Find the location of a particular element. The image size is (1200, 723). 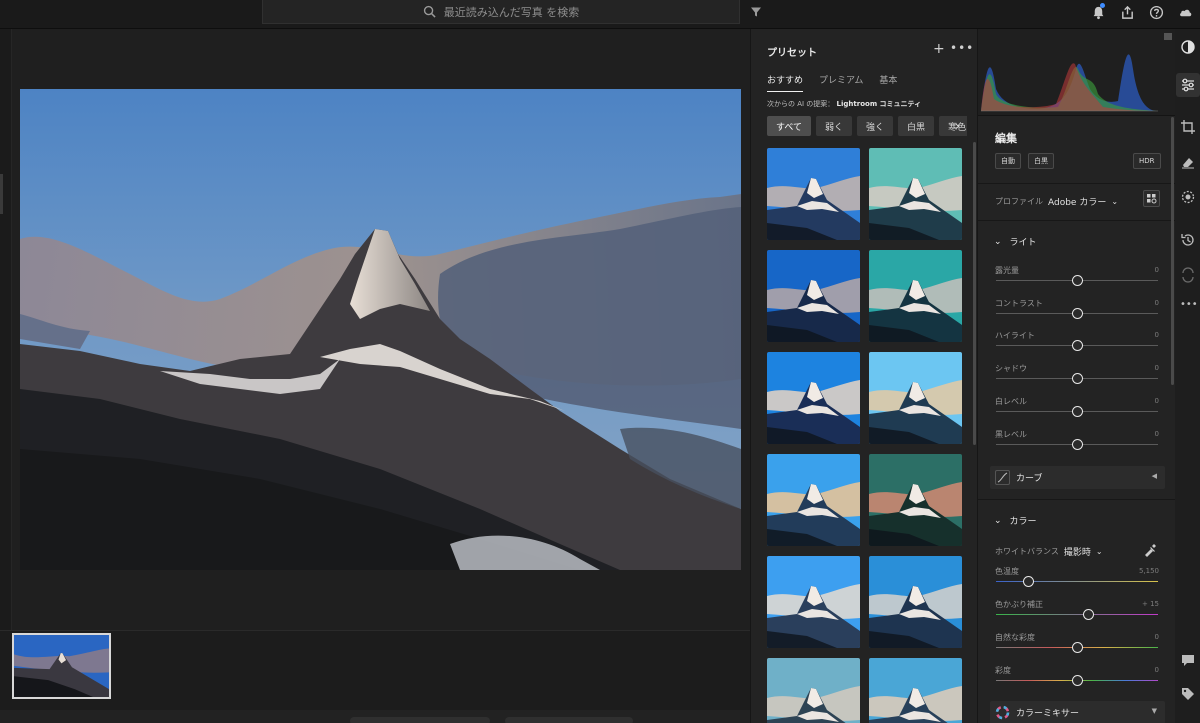

crop-icon is located at coordinates (1188, 127).